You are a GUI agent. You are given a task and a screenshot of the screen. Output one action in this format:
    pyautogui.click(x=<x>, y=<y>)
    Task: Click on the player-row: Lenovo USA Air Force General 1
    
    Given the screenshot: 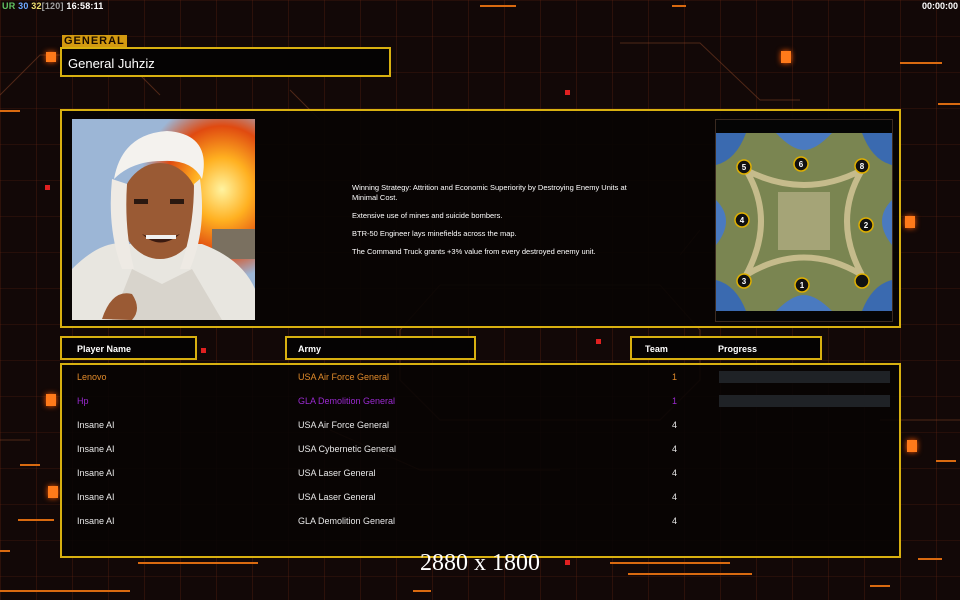 What is the action you would take?
    pyautogui.click(x=480, y=379)
    